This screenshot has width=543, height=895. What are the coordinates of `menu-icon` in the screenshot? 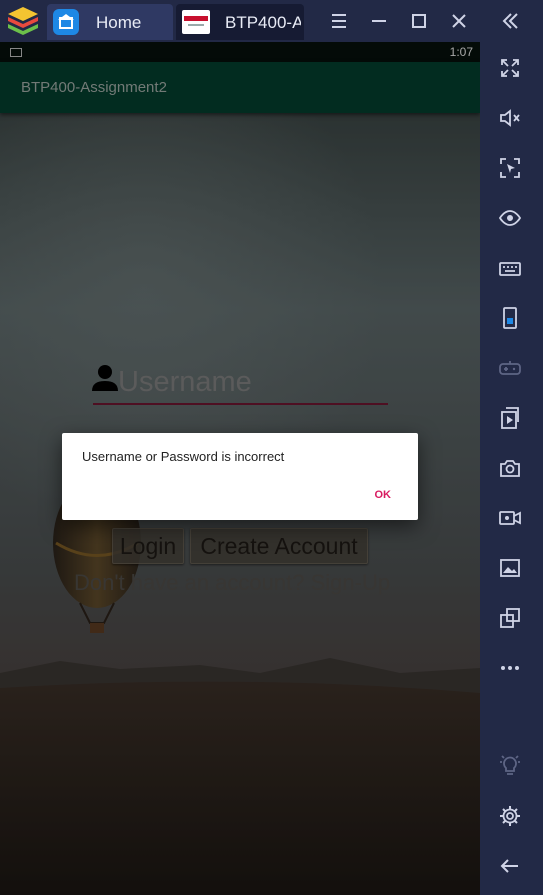 It's located at (339, 21).